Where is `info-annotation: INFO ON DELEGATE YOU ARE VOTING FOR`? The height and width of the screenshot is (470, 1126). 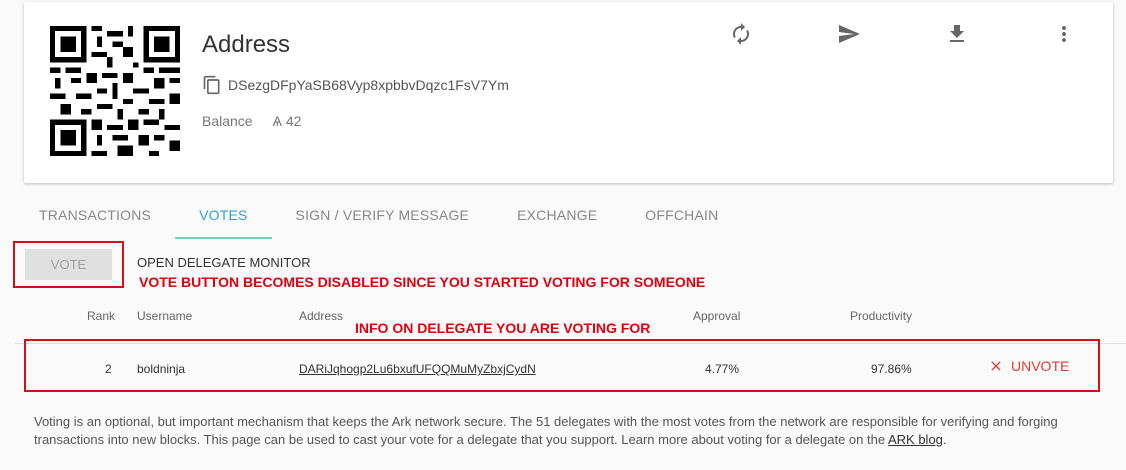
info-annotation: INFO ON DELEGATE YOU ARE VOTING FOR is located at coordinates (503, 328).